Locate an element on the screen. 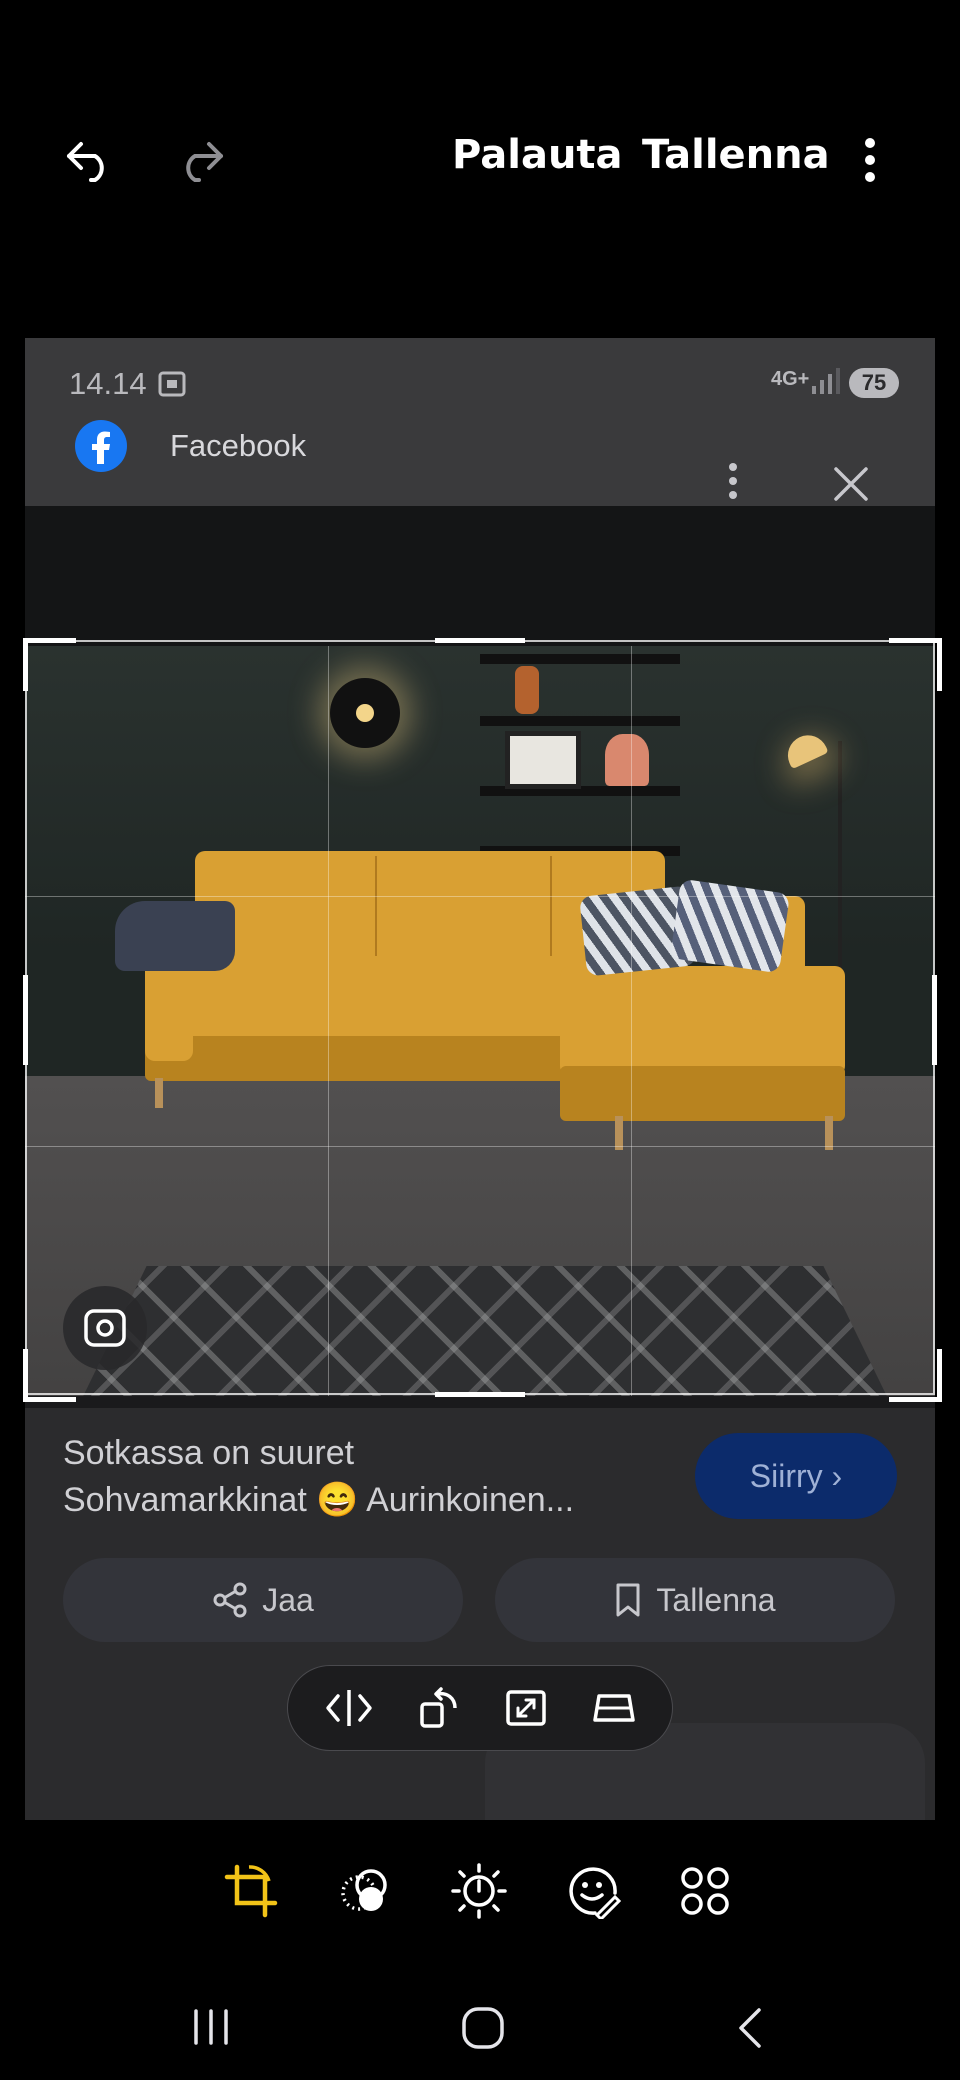  redo-arrow-icon is located at coordinates (200, 160).